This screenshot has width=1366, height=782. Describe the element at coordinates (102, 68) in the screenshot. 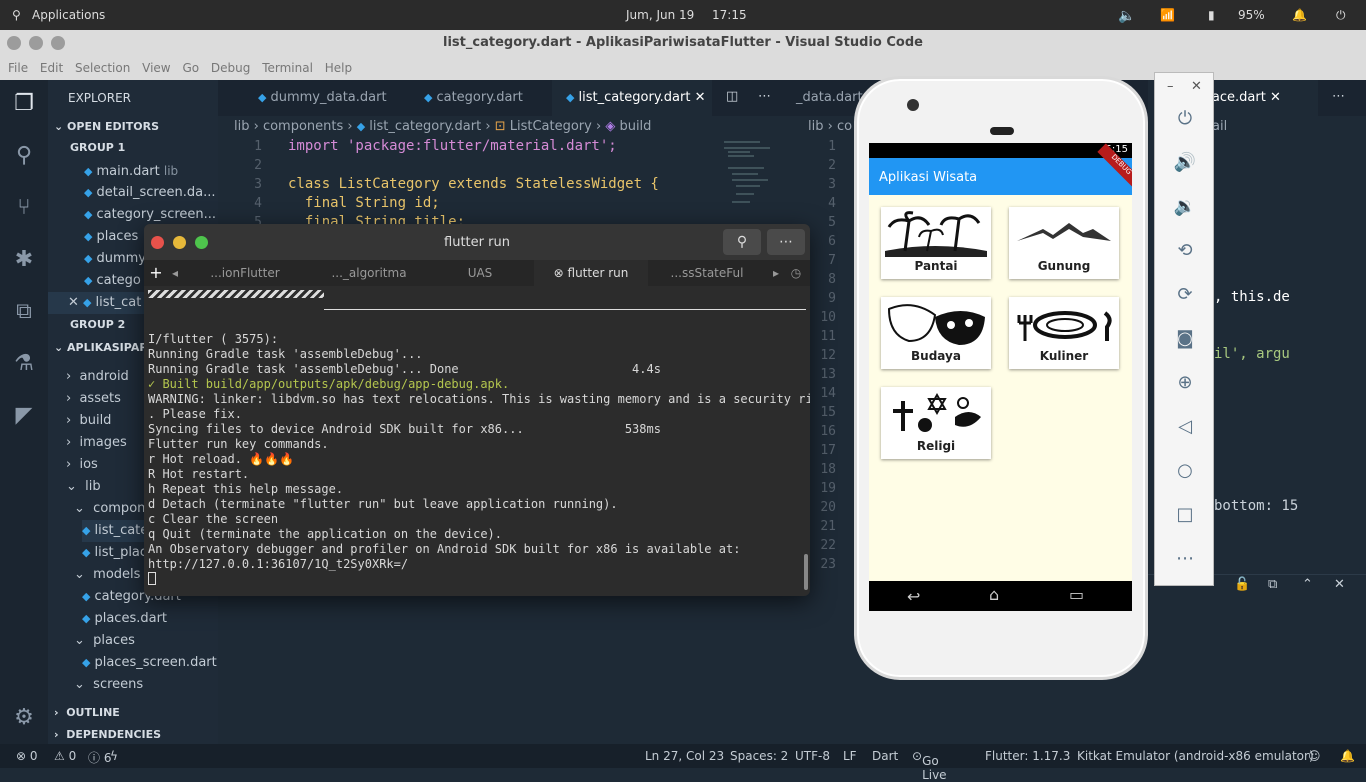

I see `menu-selection: Selection` at that location.